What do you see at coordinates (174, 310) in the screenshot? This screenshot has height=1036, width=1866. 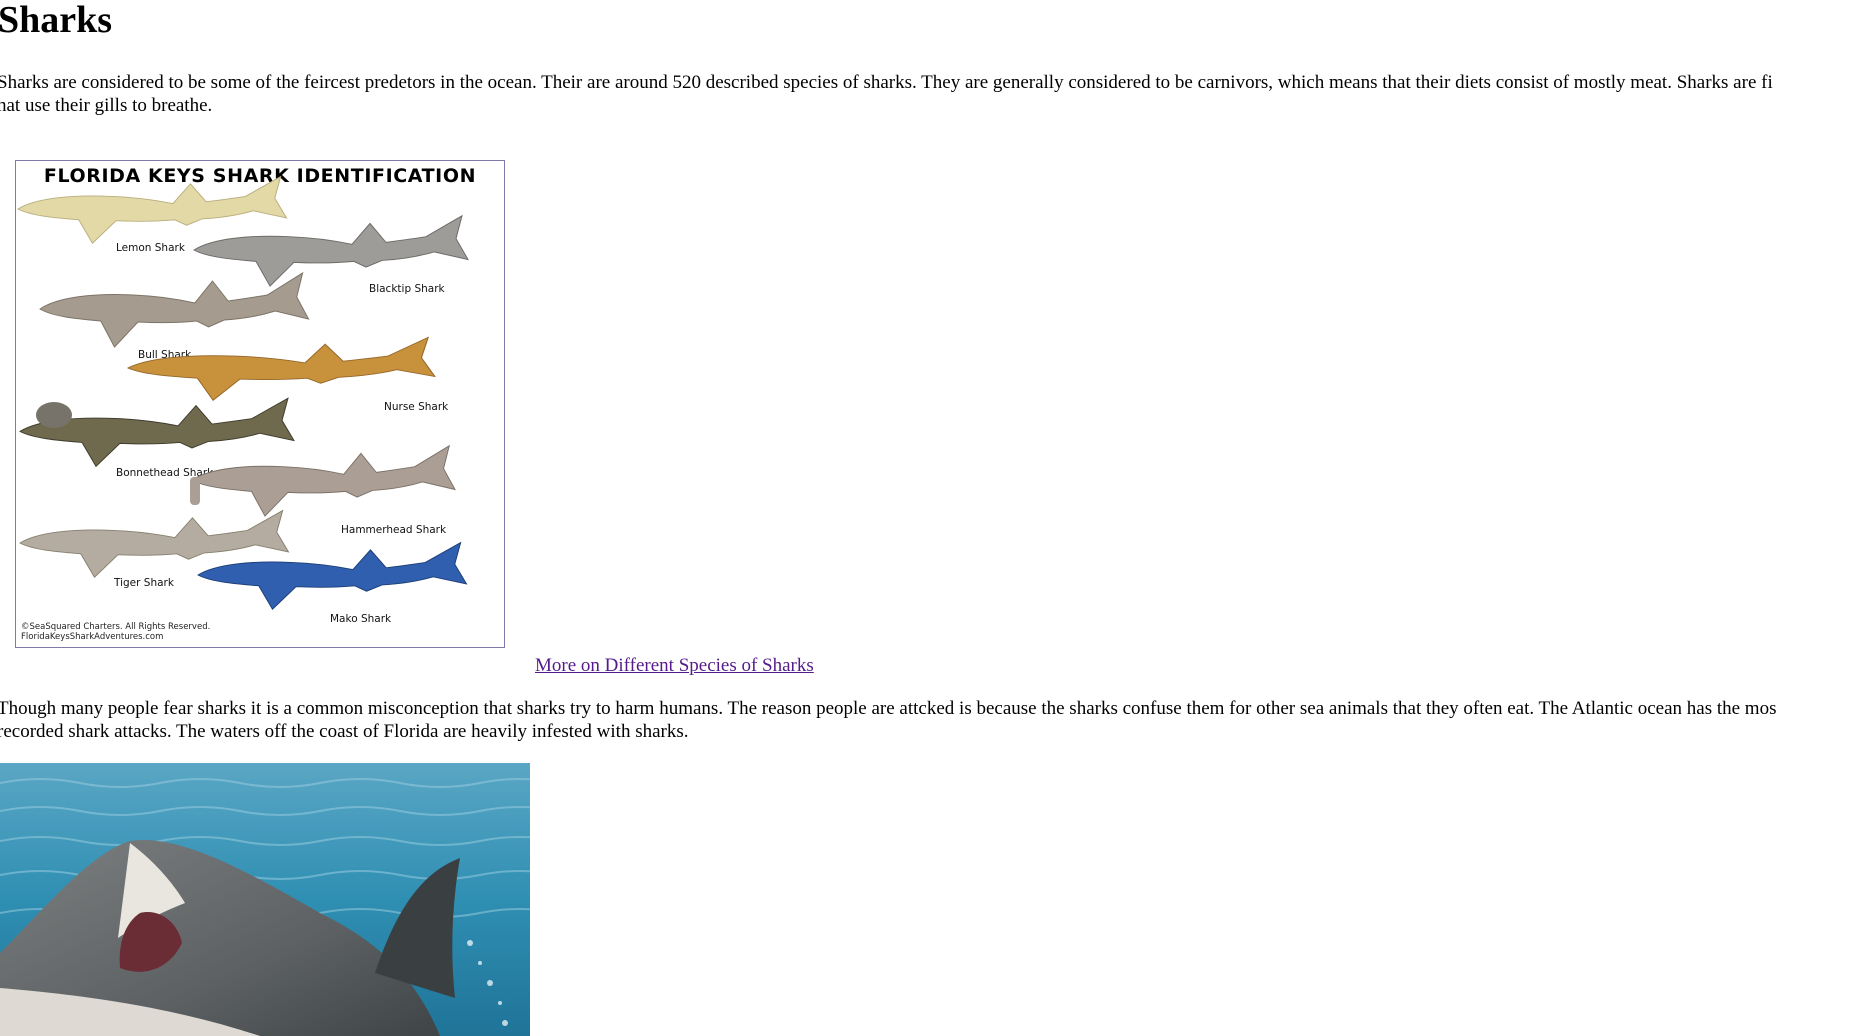 I see `bull-shark-drawing` at bounding box center [174, 310].